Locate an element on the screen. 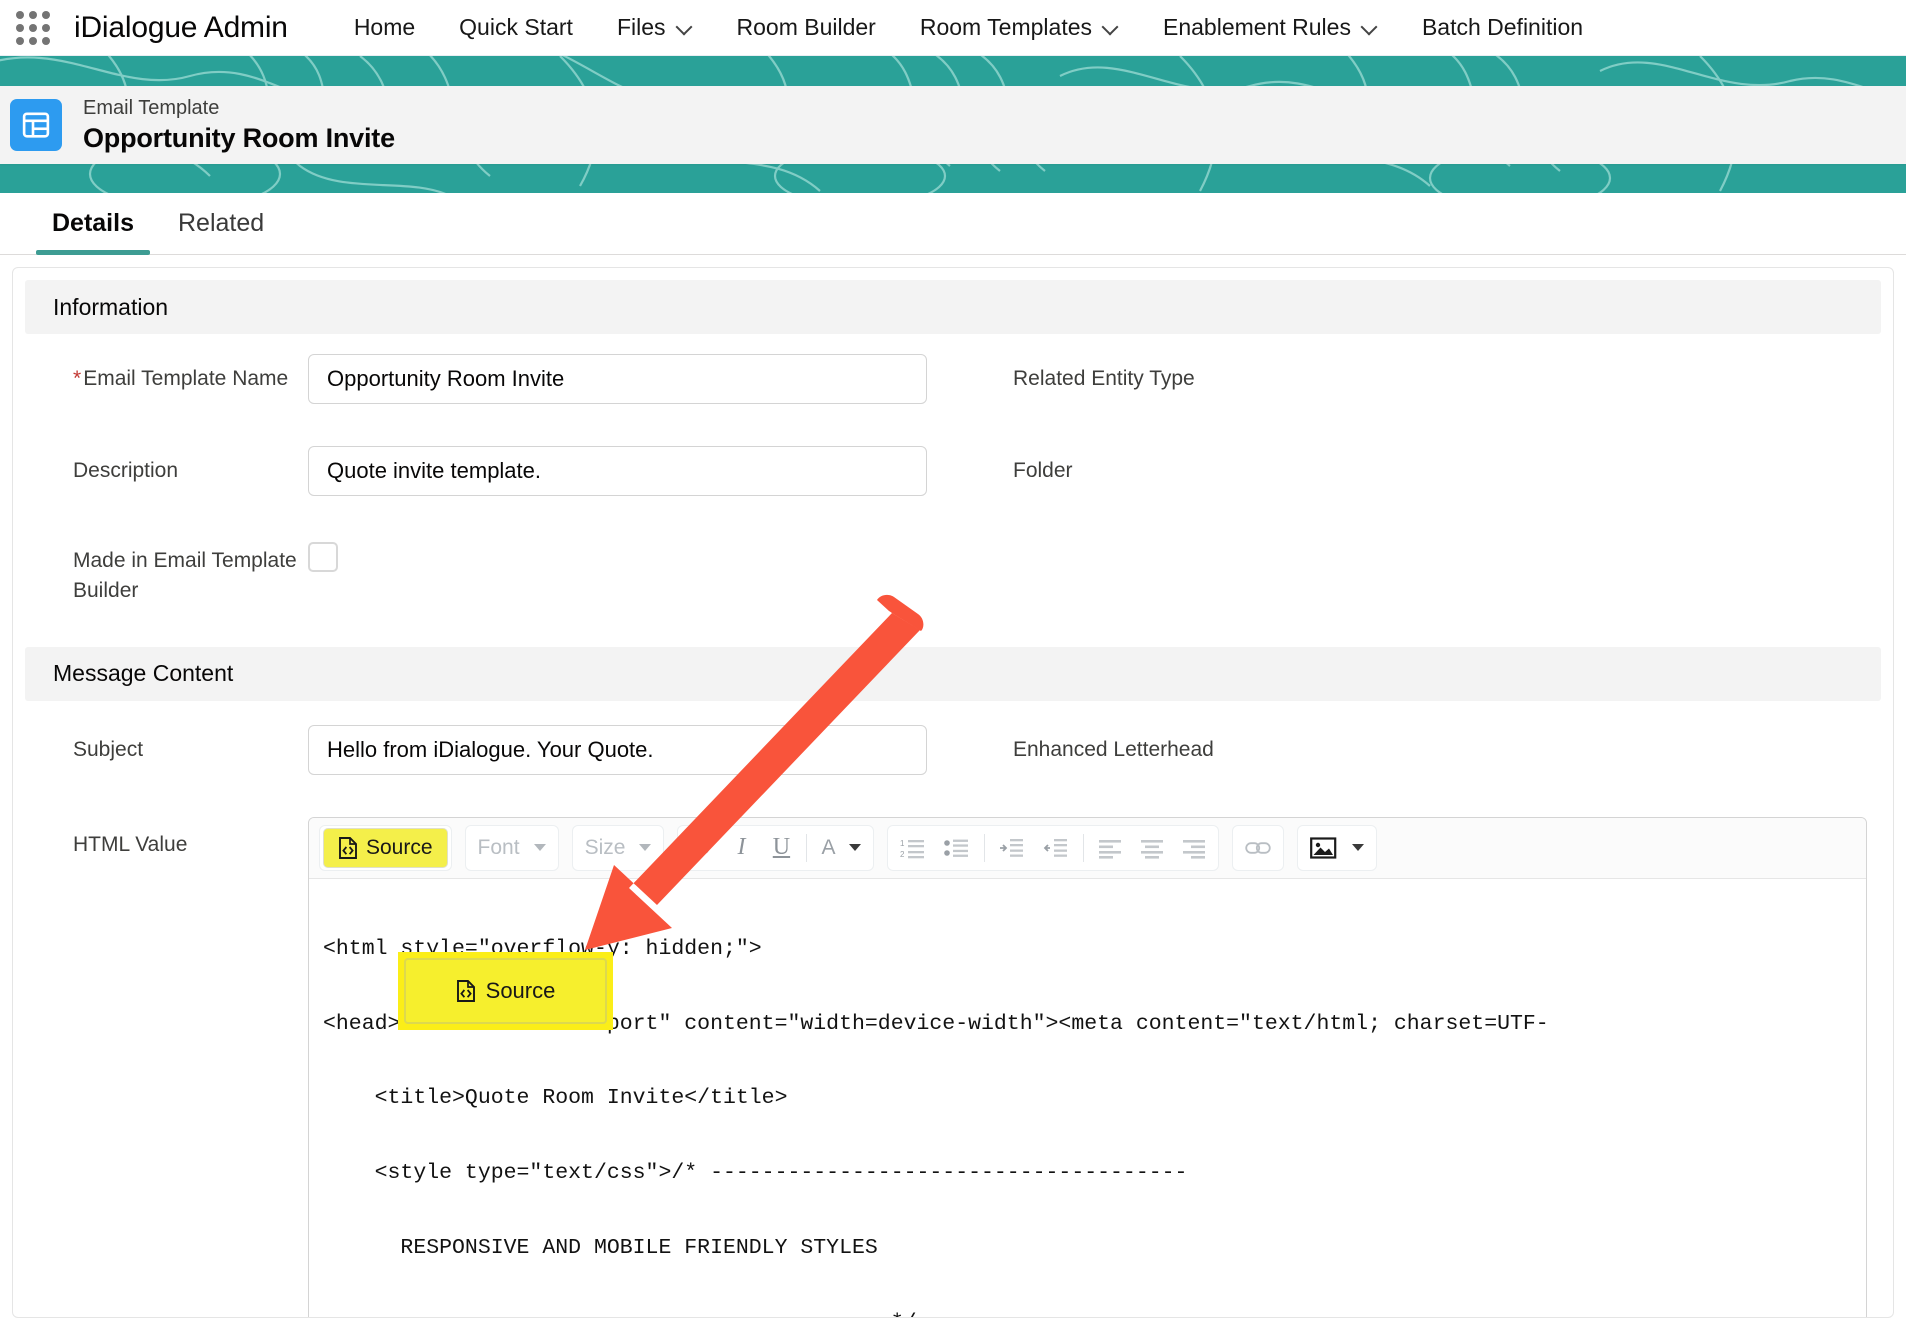 Image resolution: width=1906 pixels, height=1323 pixels. nav-item-label: Home is located at coordinates (384, 27).